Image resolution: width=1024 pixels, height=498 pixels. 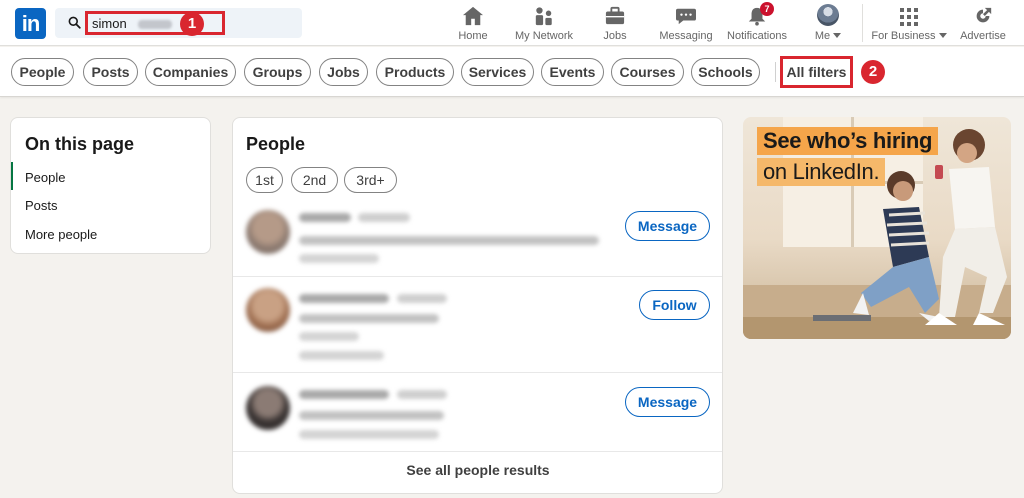 I want to click on nav-advertise-label: Advertise, so click(x=983, y=36).